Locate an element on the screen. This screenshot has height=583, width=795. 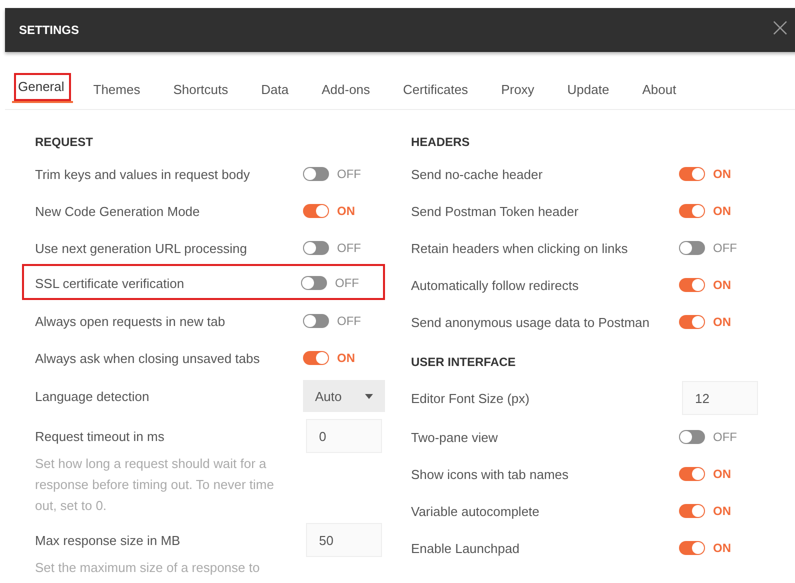
setting-label: Retain headers when clicking on links is located at coordinates (519, 248).